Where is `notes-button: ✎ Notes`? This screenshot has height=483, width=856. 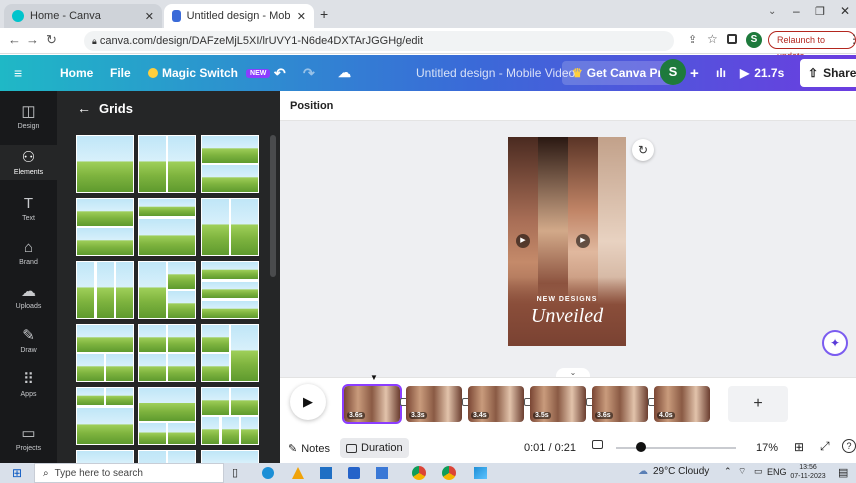 notes-button: ✎ Notes is located at coordinates (309, 449).